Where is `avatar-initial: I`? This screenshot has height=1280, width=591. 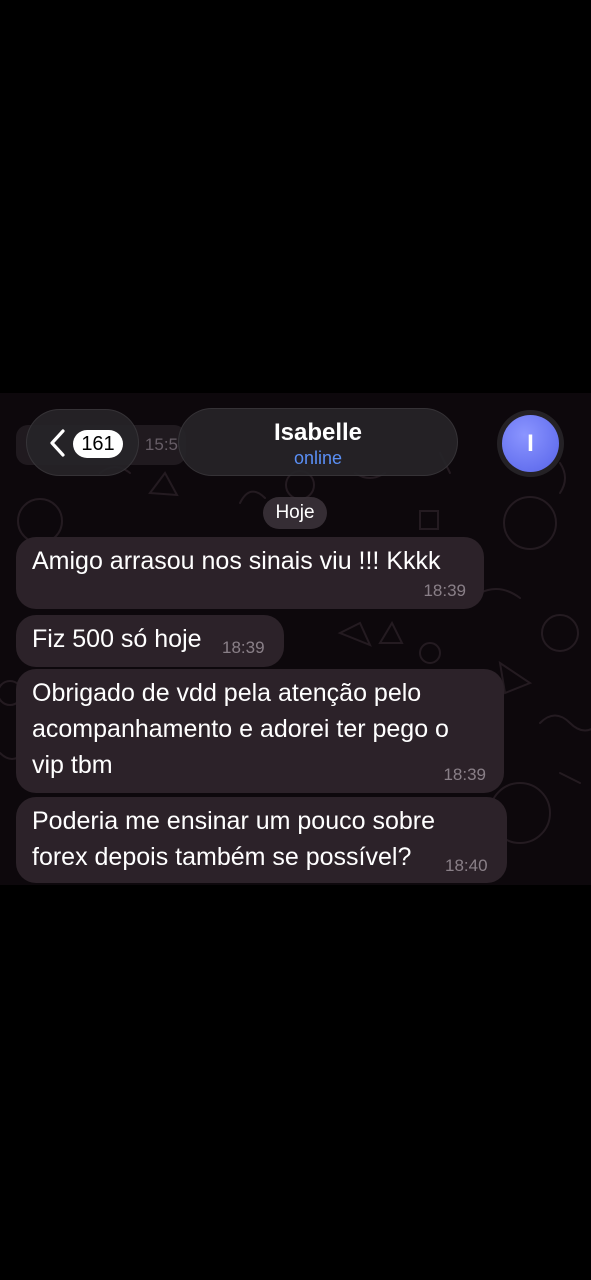 avatar-initial: I is located at coordinates (530, 443).